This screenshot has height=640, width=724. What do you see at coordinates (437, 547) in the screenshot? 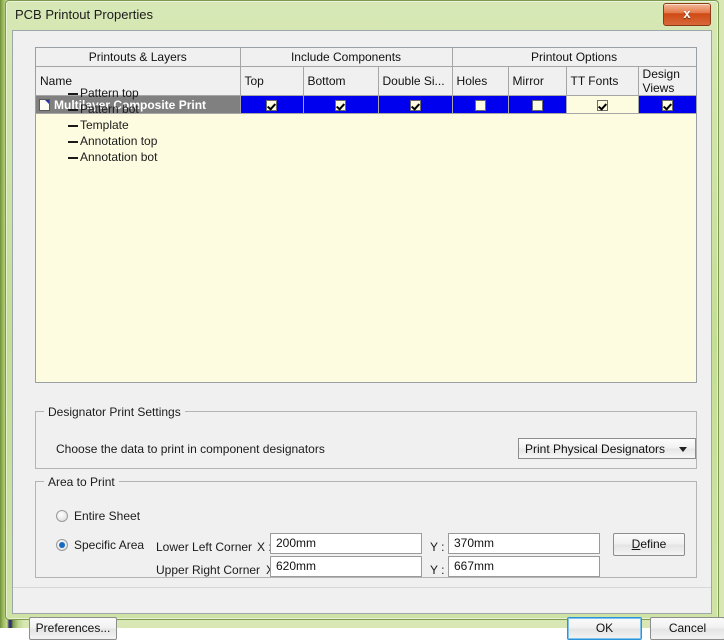
I see `lower-left-y-label: Y :` at bounding box center [437, 547].